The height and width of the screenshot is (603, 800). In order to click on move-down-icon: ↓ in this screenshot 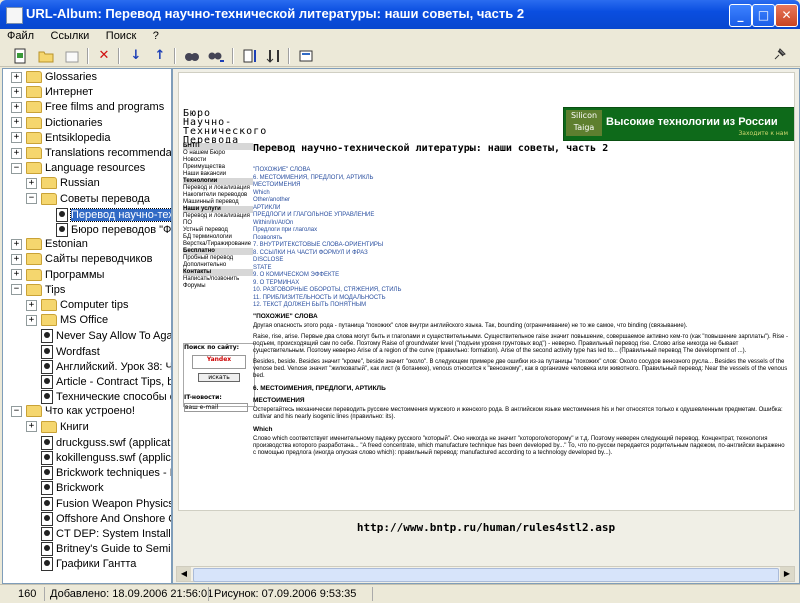, I will do `click(136, 56)`.